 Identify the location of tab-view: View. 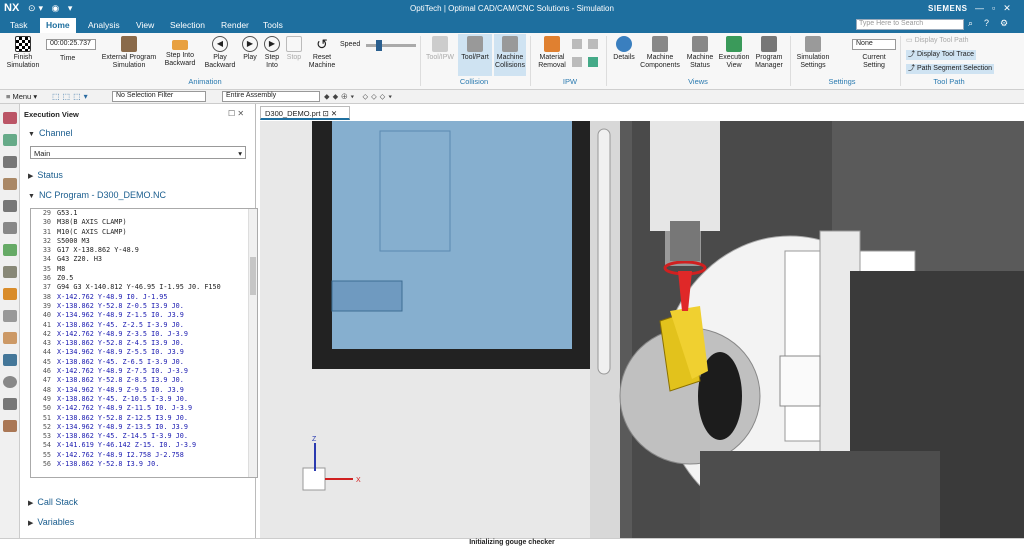
(145, 25).